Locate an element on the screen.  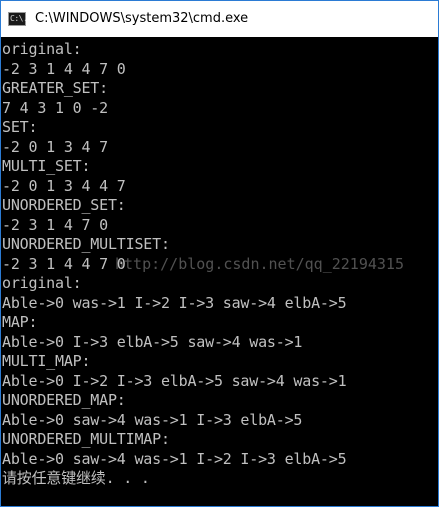
console-line: UNORDERED_MULTIMAP: is located at coordinates (86, 439).